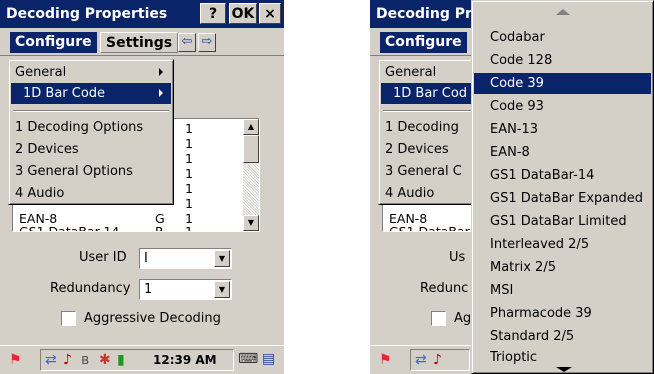  What do you see at coordinates (91, 149) in the screenshot?
I see `menu-item-devices: 2 Devices` at bounding box center [91, 149].